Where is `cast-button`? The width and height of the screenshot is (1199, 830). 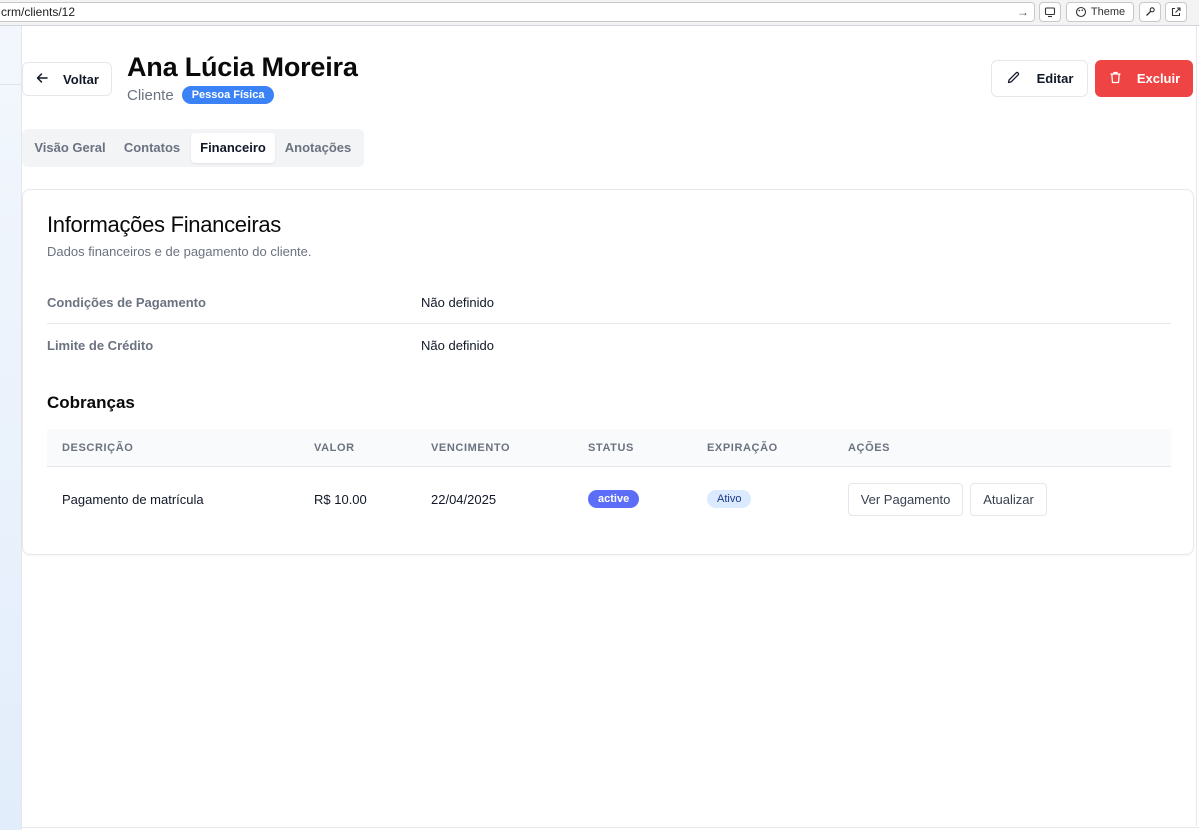
cast-button is located at coordinates (1050, 12).